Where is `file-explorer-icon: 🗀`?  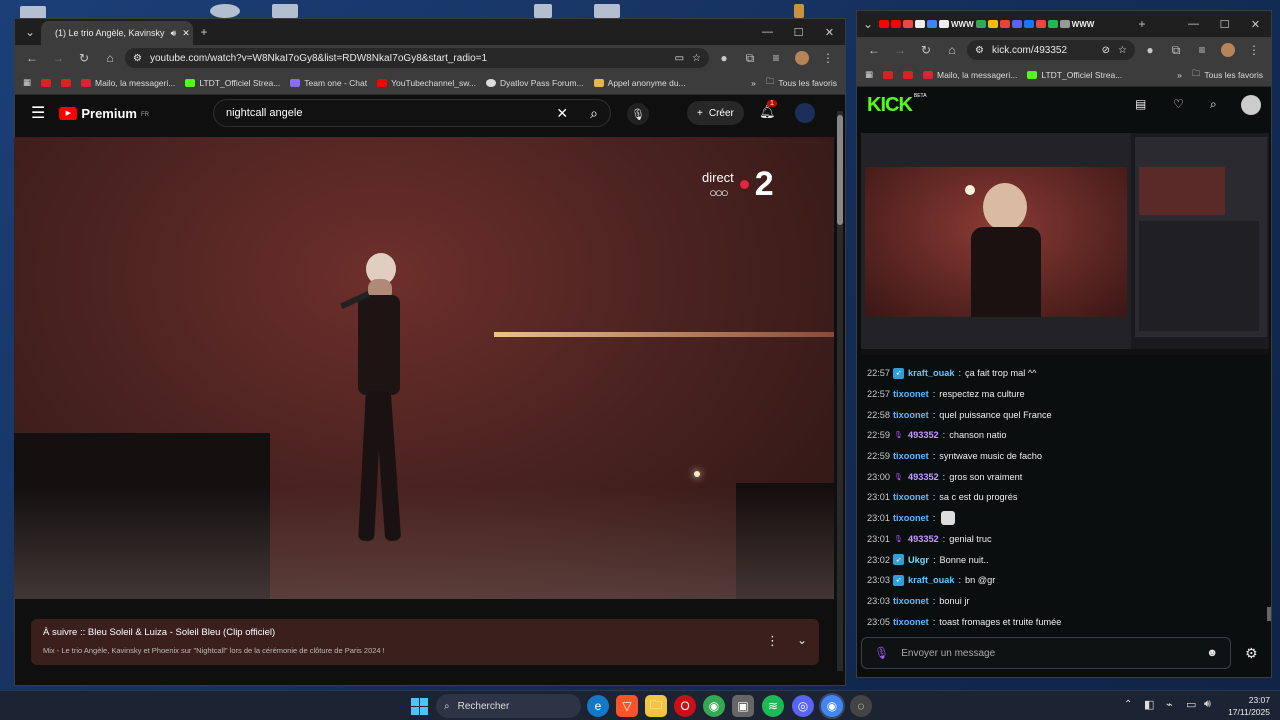 file-explorer-icon: 🗀 is located at coordinates (656, 706).